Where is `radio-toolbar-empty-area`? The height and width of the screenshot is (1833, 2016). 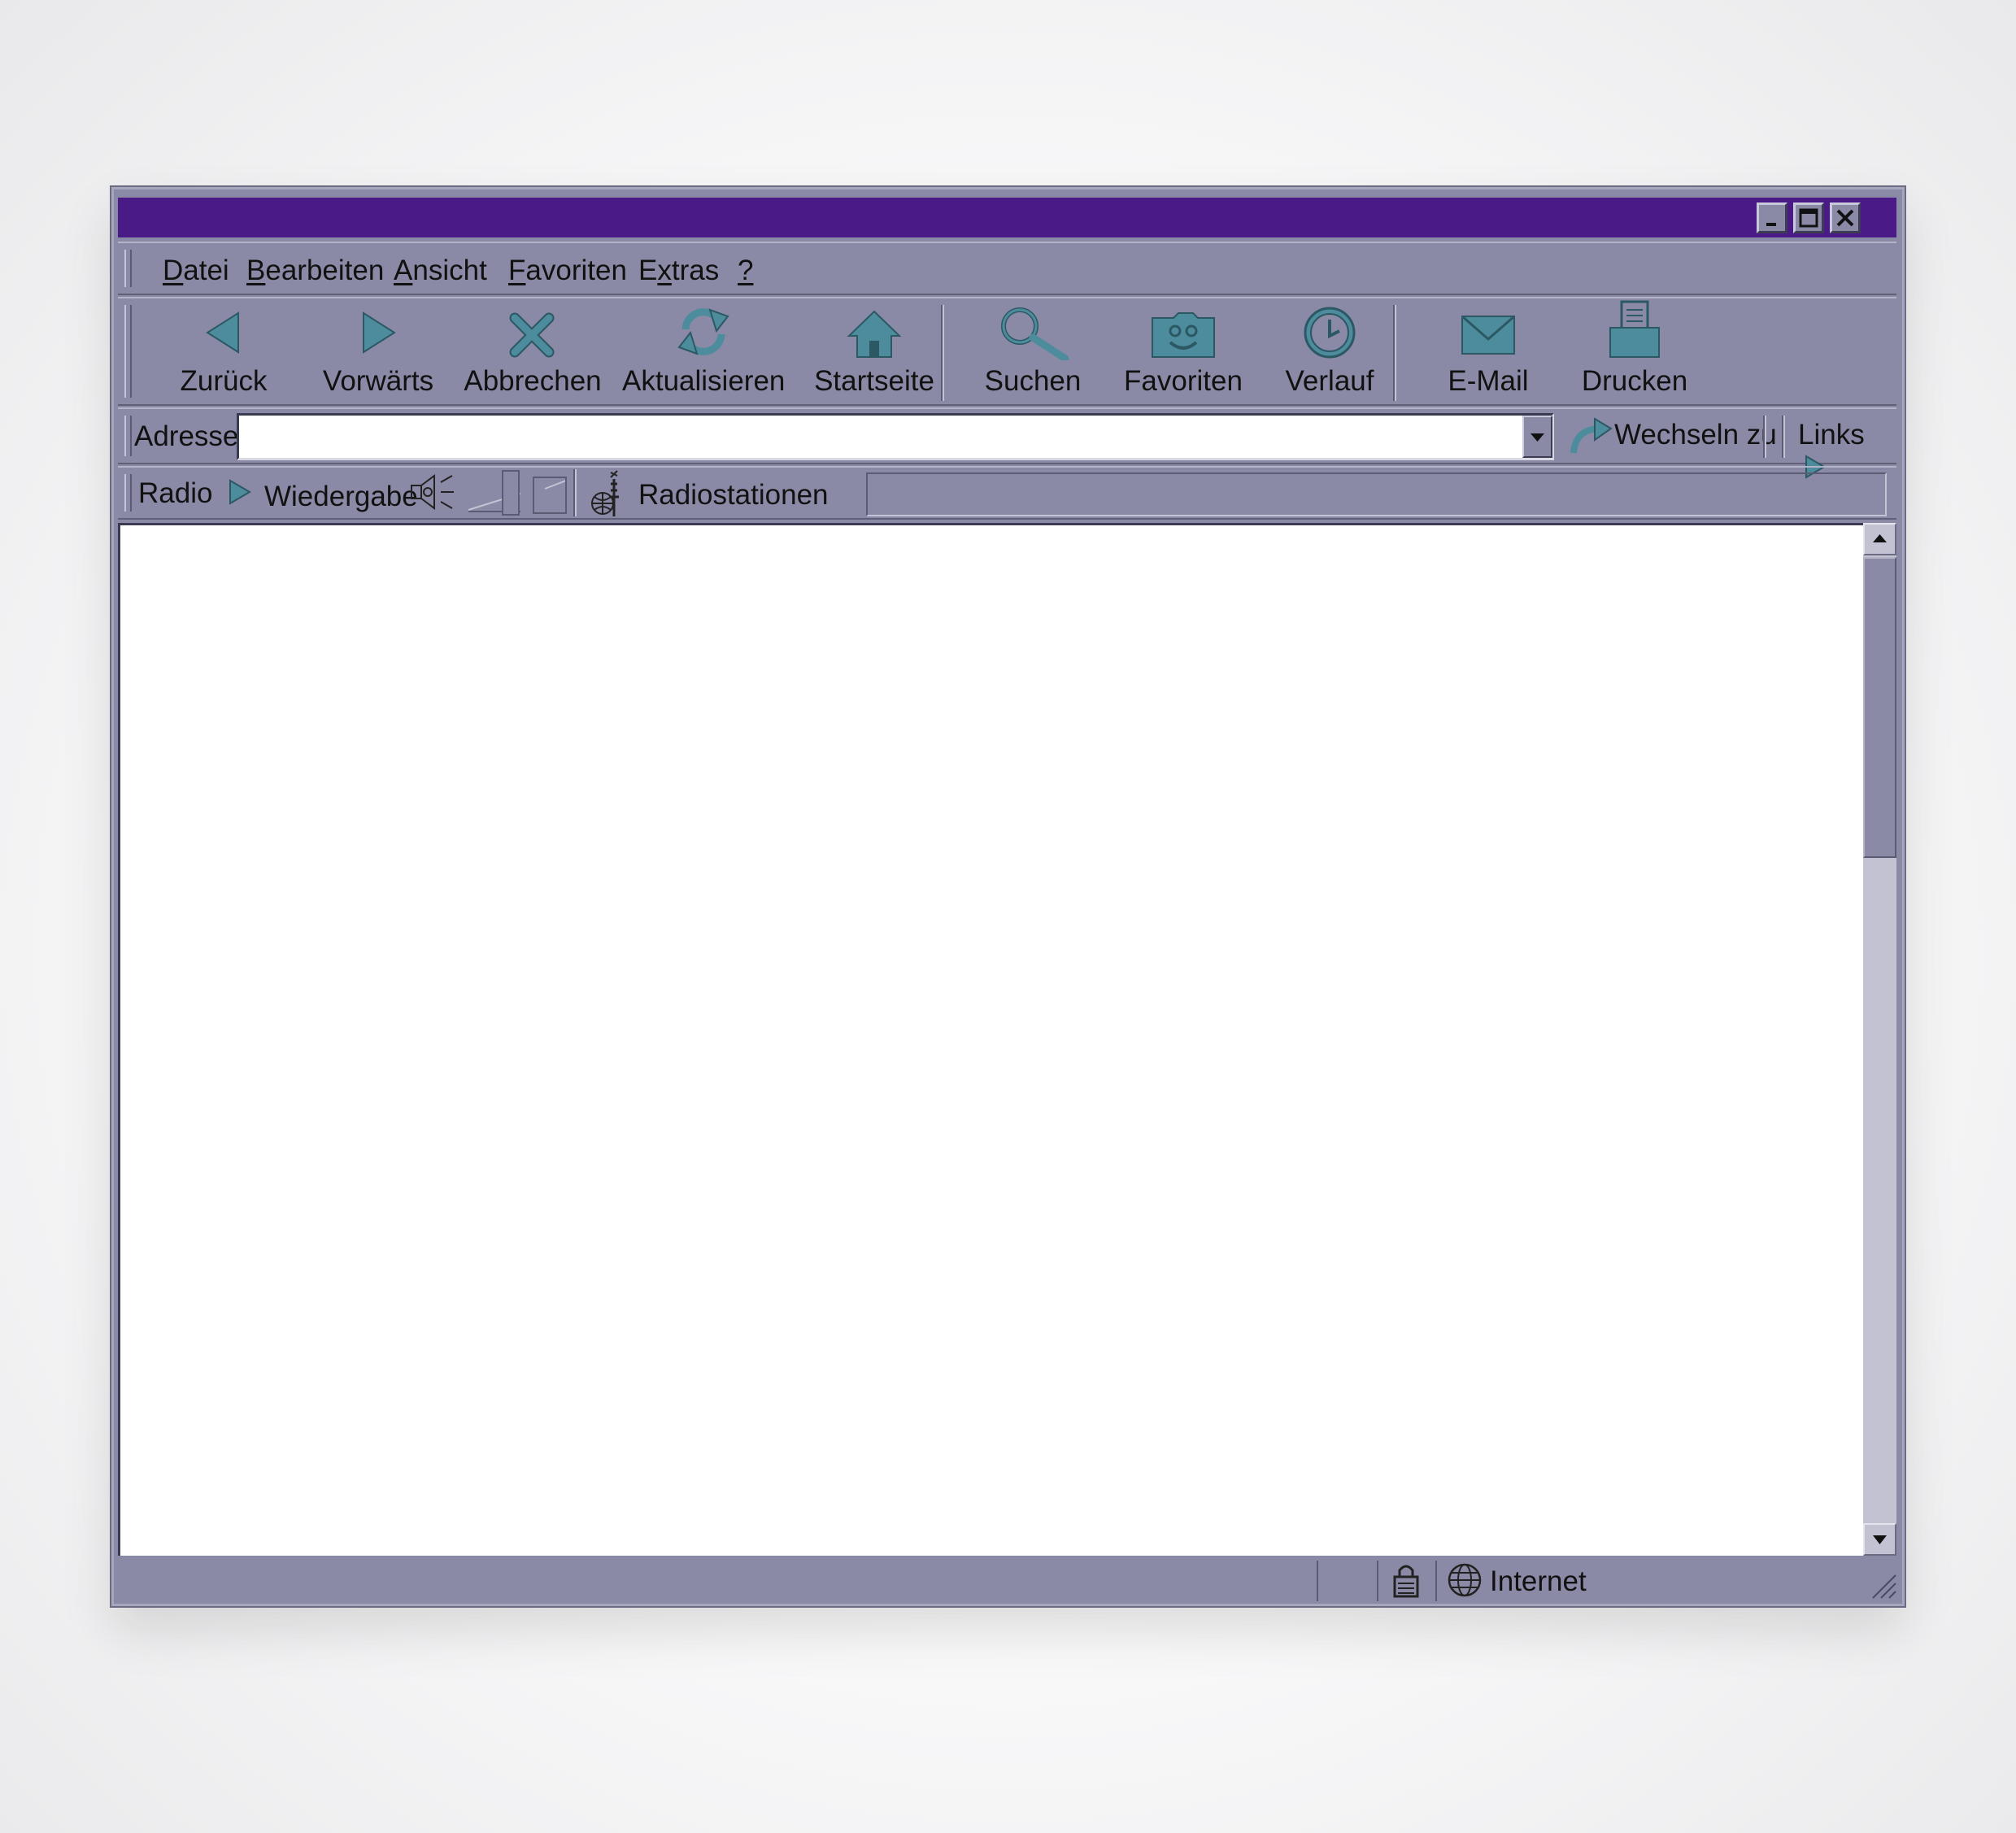 radio-toolbar-empty-area is located at coordinates (1376, 494).